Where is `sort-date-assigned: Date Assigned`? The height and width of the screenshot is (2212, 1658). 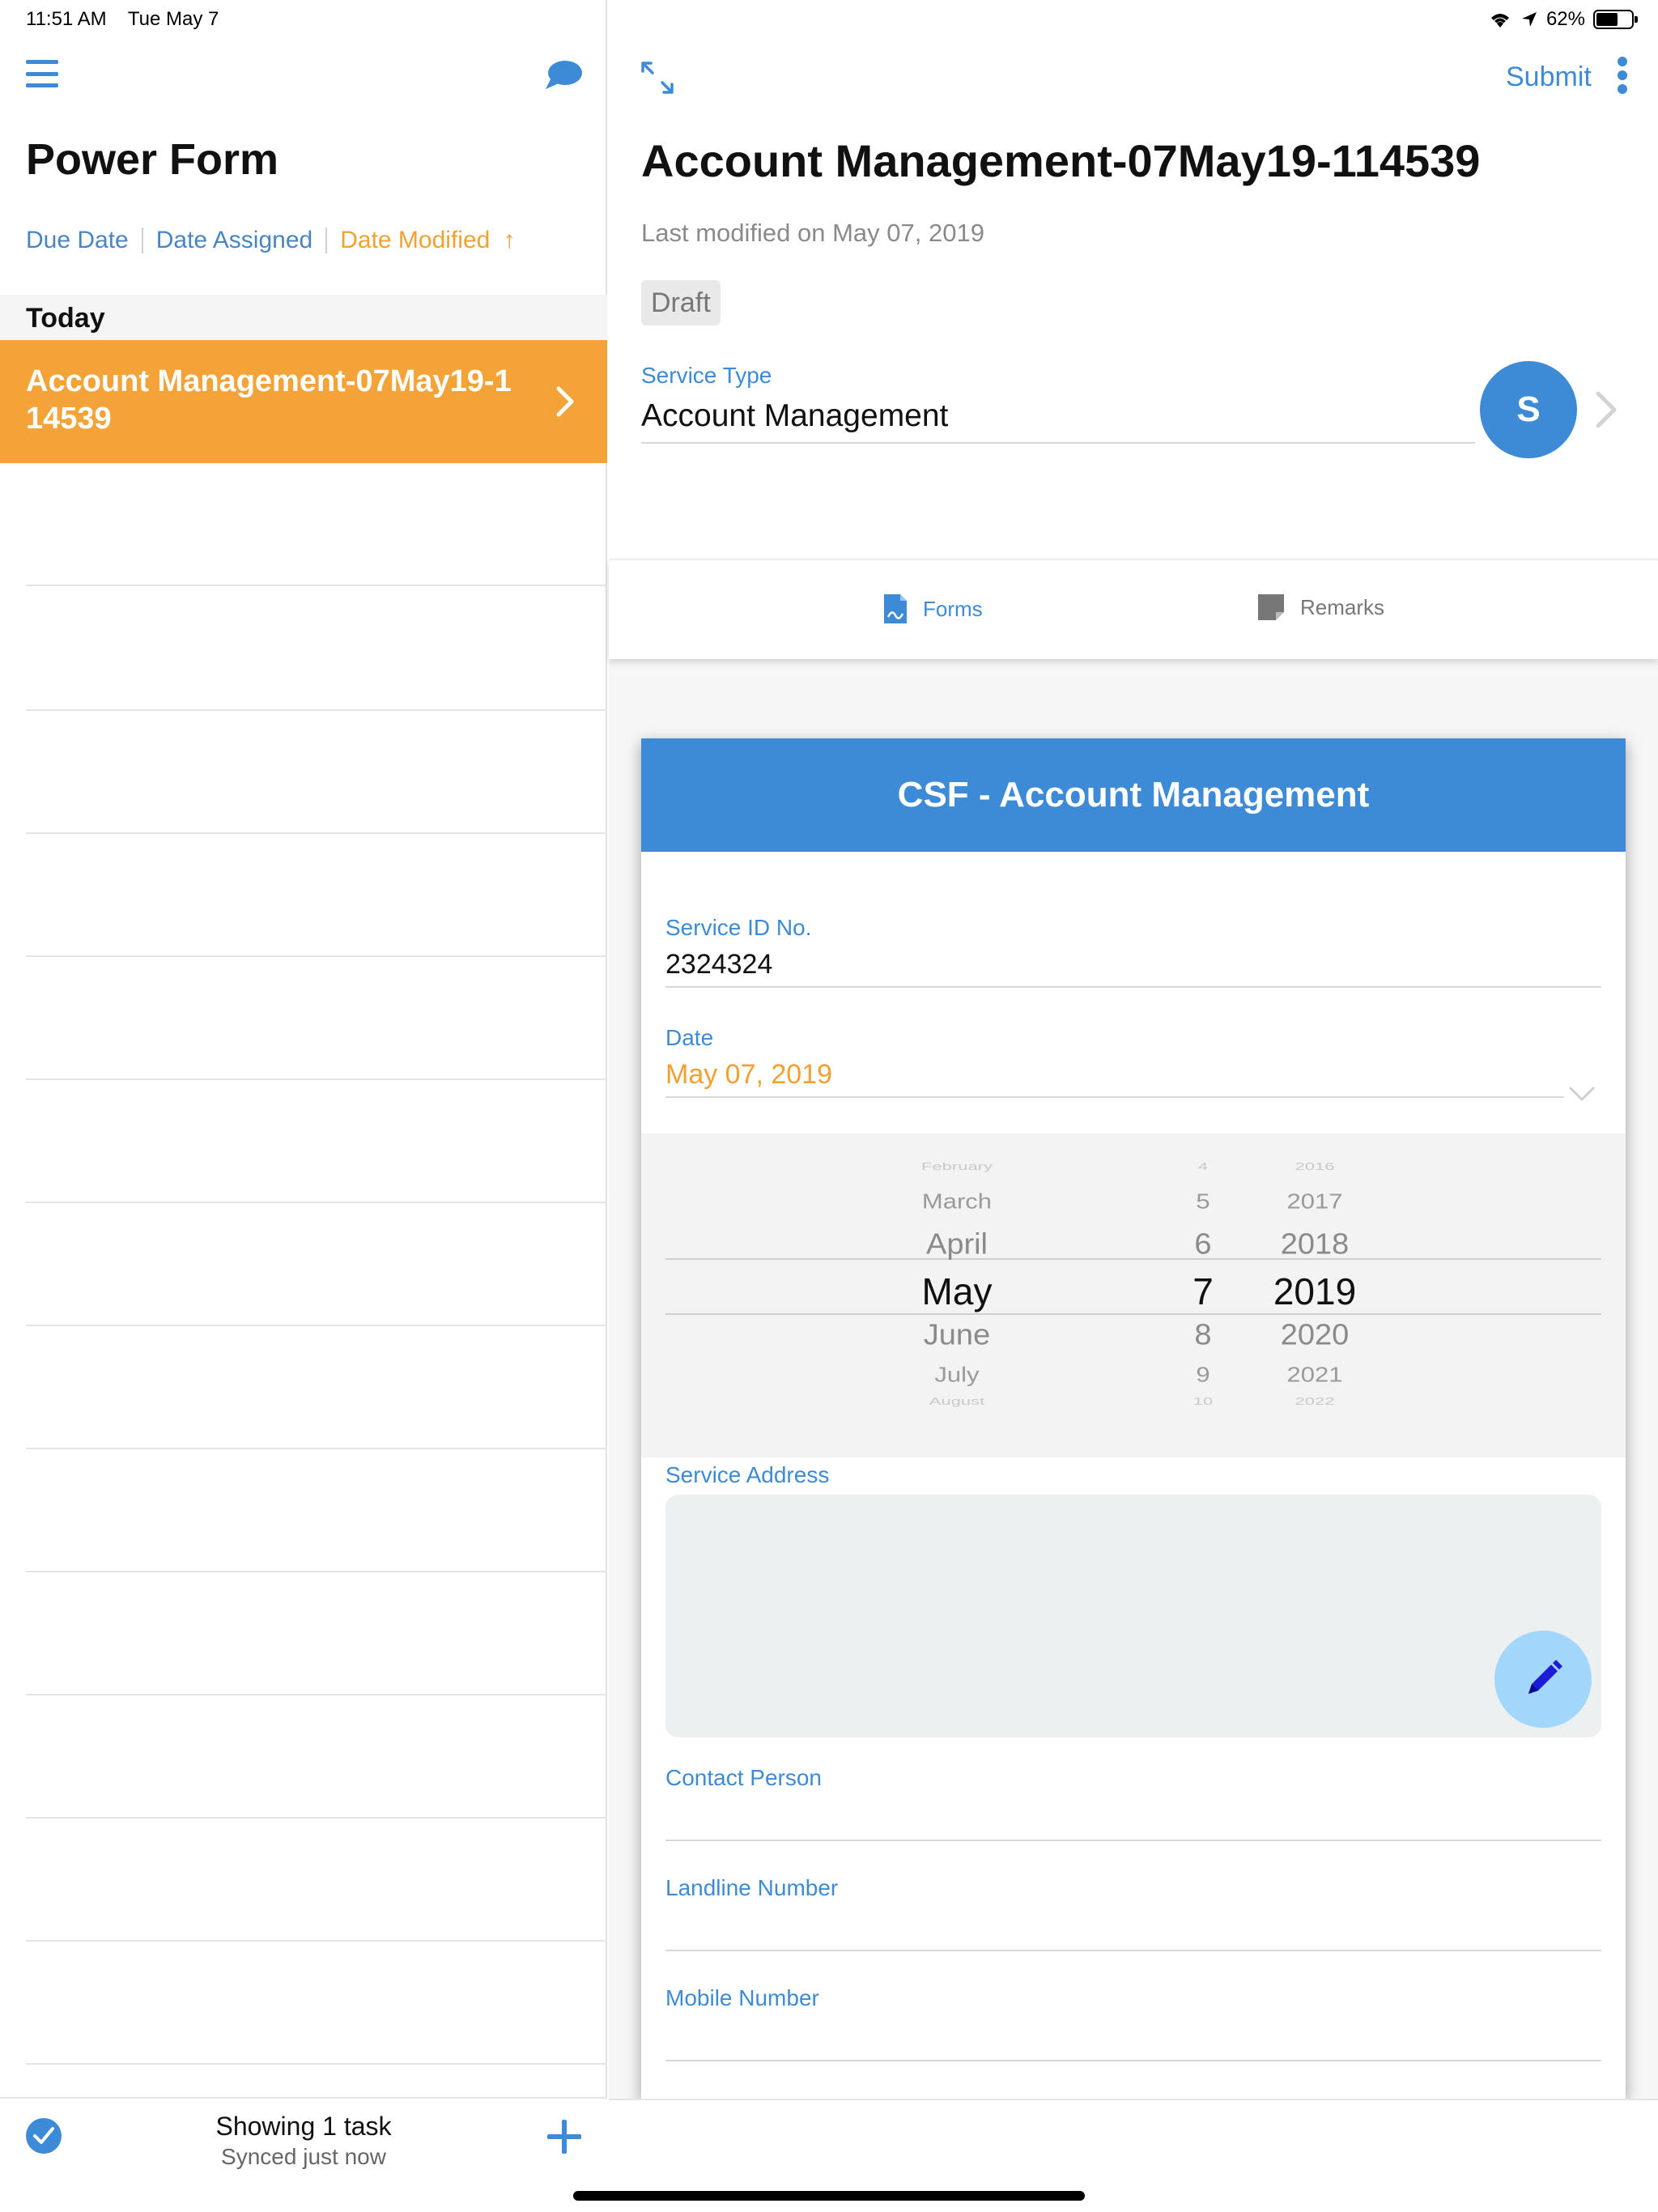
sort-date-assigned: Date Assigned is located at coordinates (234, 240).